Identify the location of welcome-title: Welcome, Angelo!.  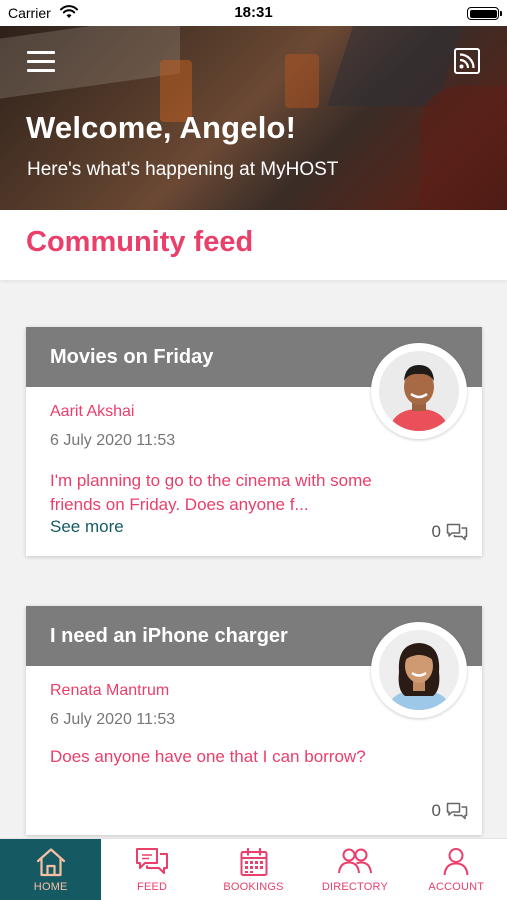
(161, 127).